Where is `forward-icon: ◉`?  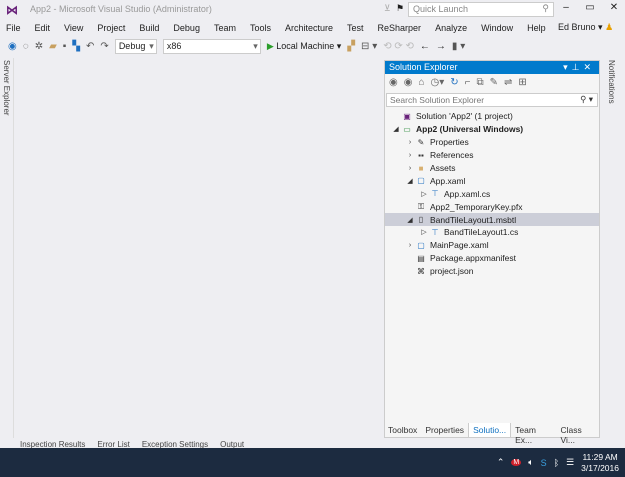
forward-icon: ◉ is located at coordinates (408, 82).